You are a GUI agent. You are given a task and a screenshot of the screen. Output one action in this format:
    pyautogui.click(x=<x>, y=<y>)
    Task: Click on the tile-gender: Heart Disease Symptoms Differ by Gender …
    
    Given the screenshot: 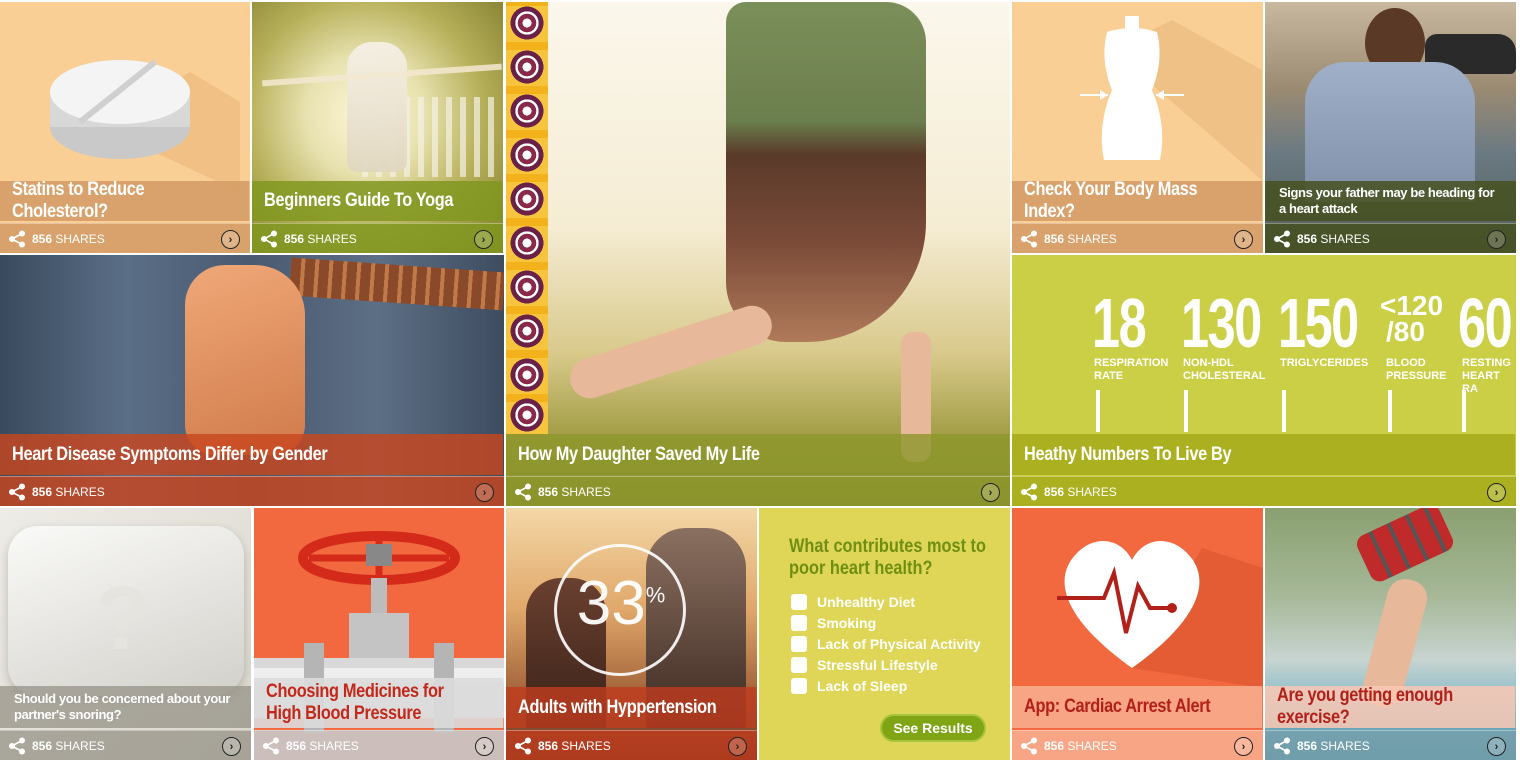 What is the action you would take?
    pyautogui.click(x=252, y=380)
    